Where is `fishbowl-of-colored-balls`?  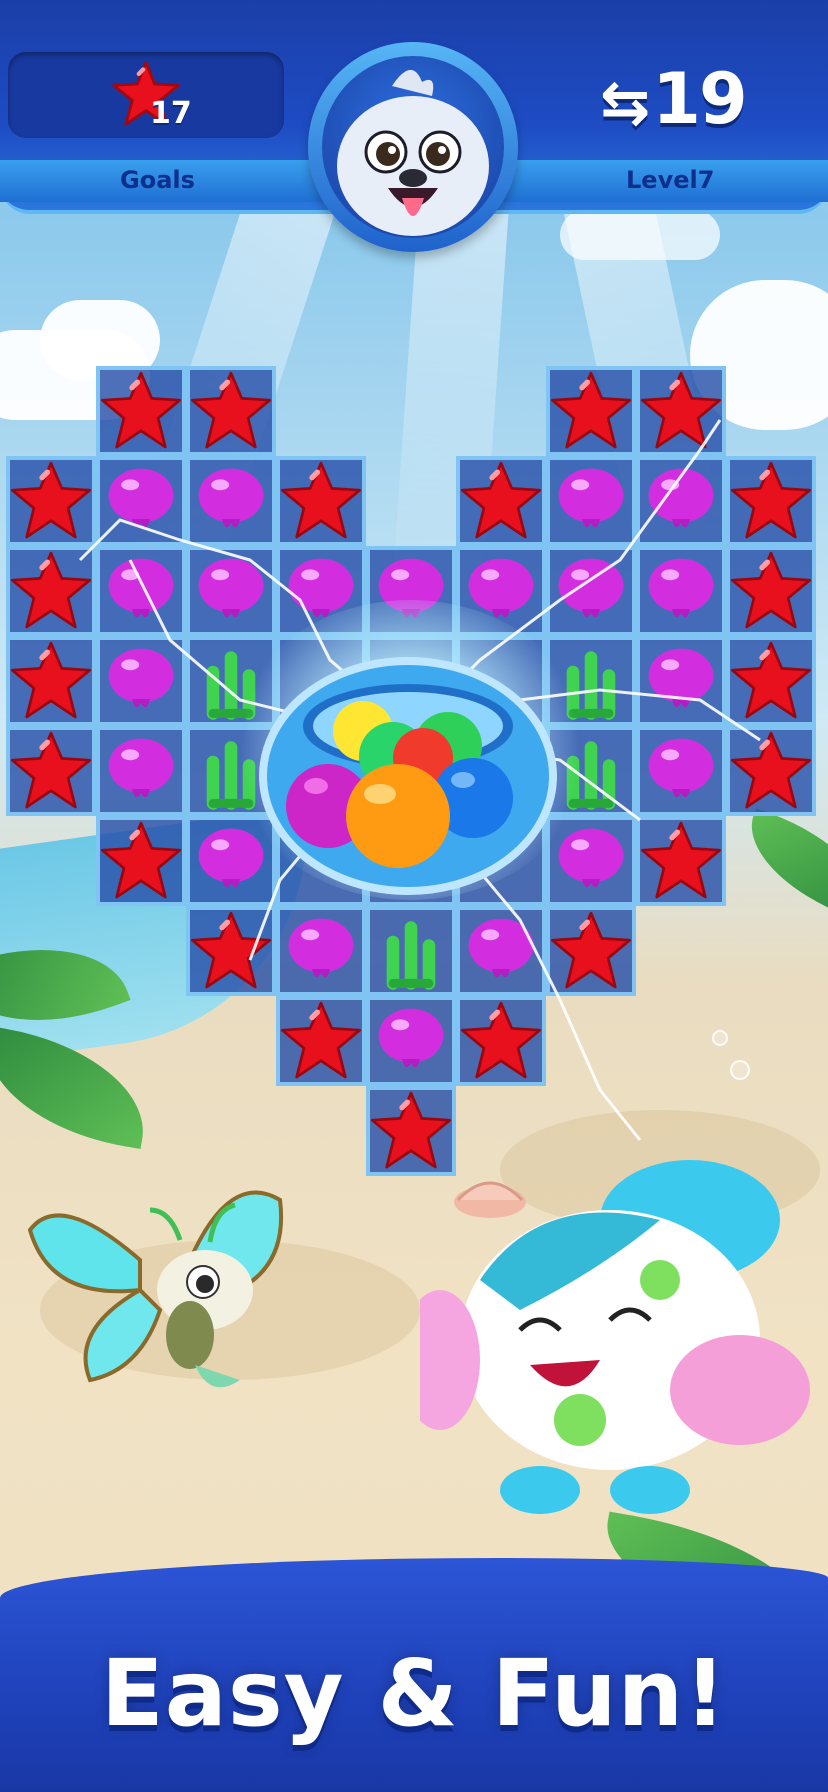
fishbowl-of-colored-balls is located at coordinates (408, 771).